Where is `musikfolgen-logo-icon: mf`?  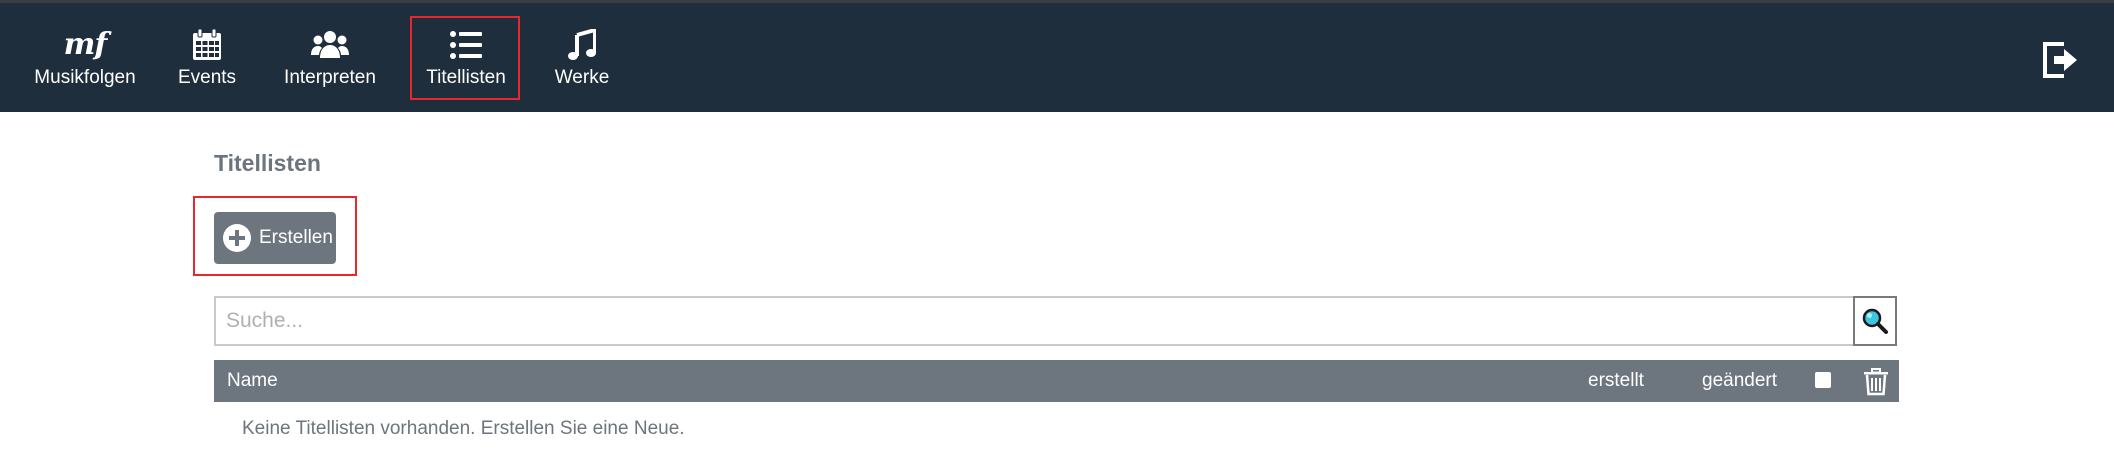 musikfolgen-logo-icon: mf is located at coordinates (85, 44).